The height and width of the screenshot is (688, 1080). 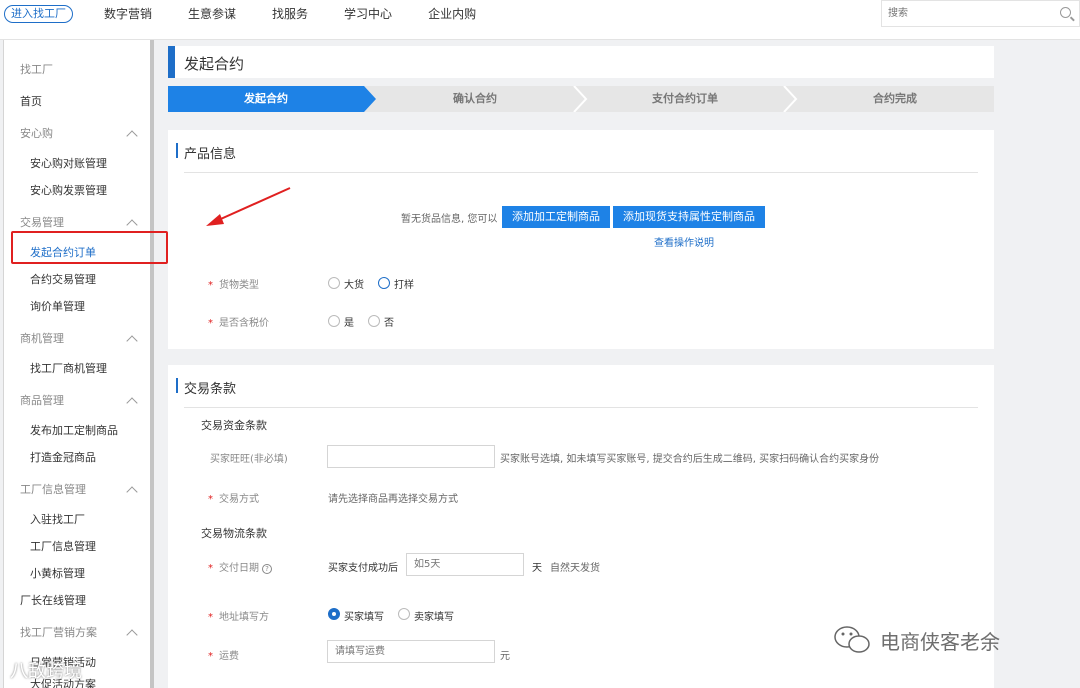 I want to click on sidebar-group-goods: 商品管理, so click(x=42, y=401).